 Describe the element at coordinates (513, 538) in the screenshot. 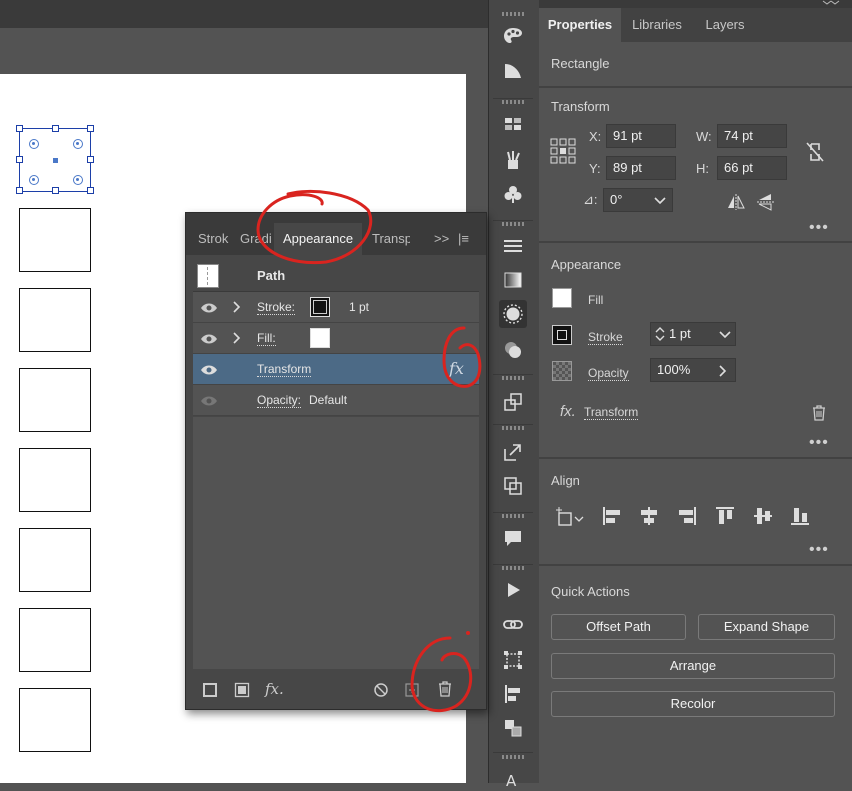

I see `comment-icon` at that location.